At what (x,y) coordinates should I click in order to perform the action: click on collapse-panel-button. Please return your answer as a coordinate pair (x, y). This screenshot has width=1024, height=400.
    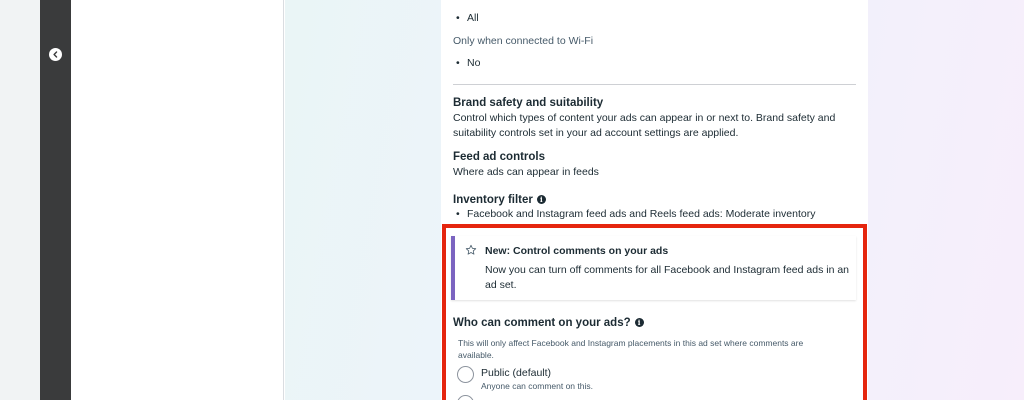
    Looking at the image, I should click on (55, 54).